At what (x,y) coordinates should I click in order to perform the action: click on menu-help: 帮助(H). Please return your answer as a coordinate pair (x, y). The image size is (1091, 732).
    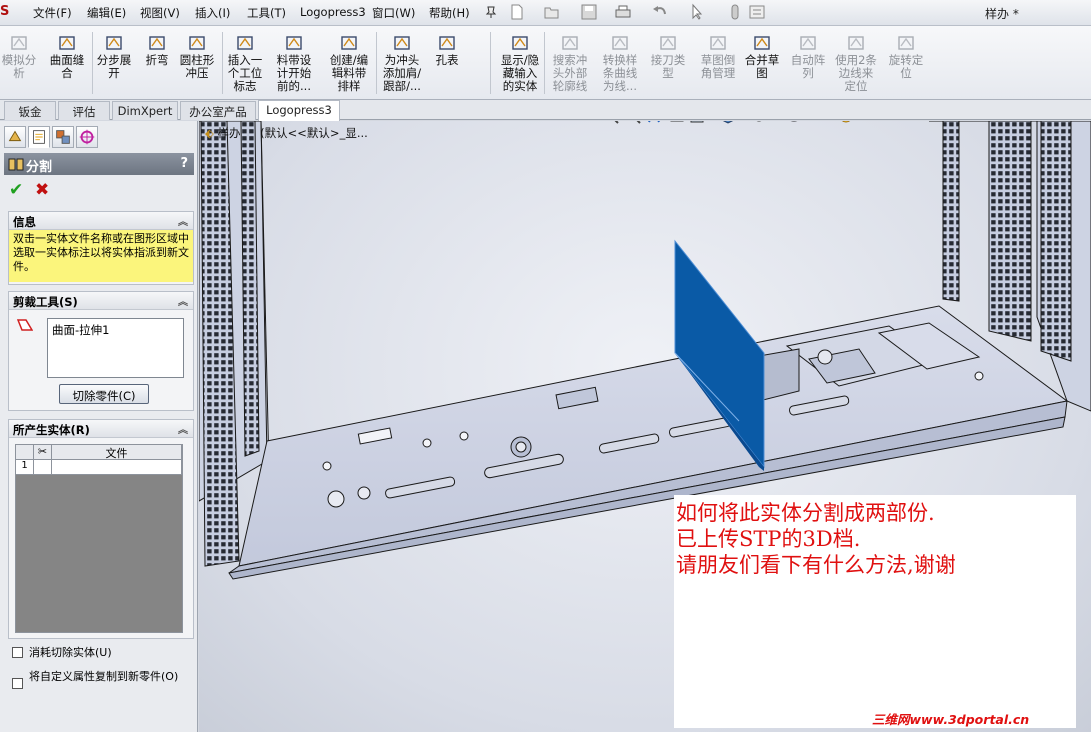
    Looking at the image, I should click on (449, 13).